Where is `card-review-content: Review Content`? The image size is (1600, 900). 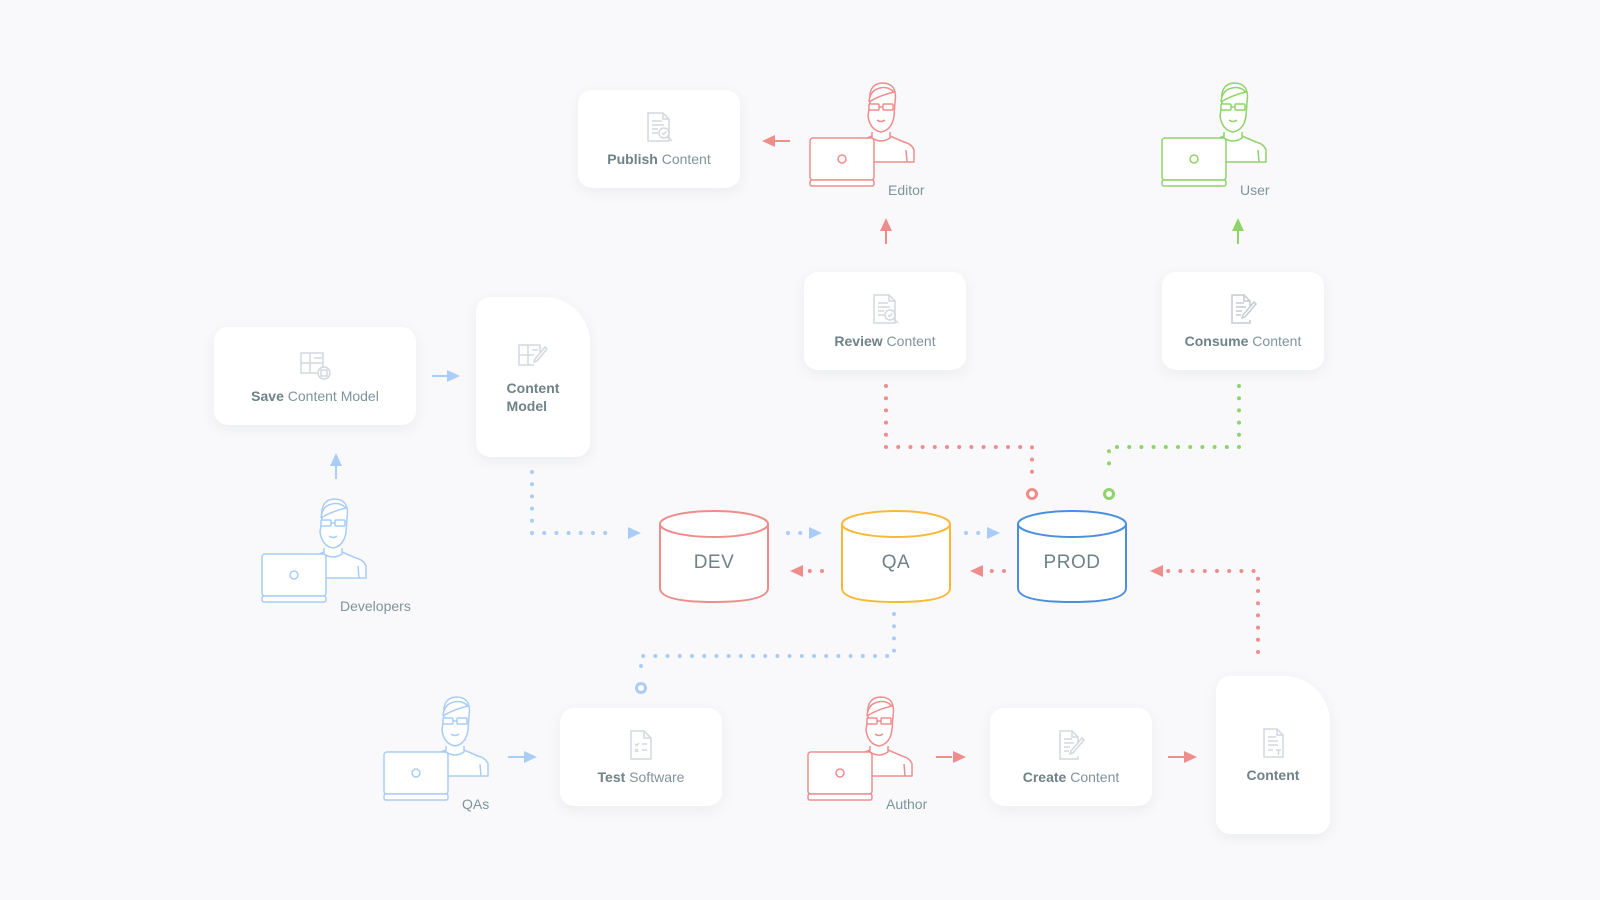 card-review-content: Review Content is located at coordinates (885, 321).